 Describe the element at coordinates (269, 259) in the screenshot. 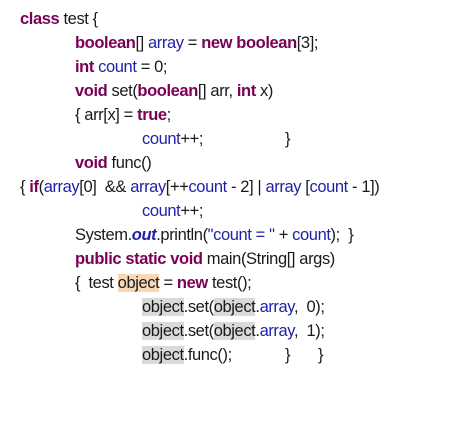

I see `text: main(String[] args)` at that location.